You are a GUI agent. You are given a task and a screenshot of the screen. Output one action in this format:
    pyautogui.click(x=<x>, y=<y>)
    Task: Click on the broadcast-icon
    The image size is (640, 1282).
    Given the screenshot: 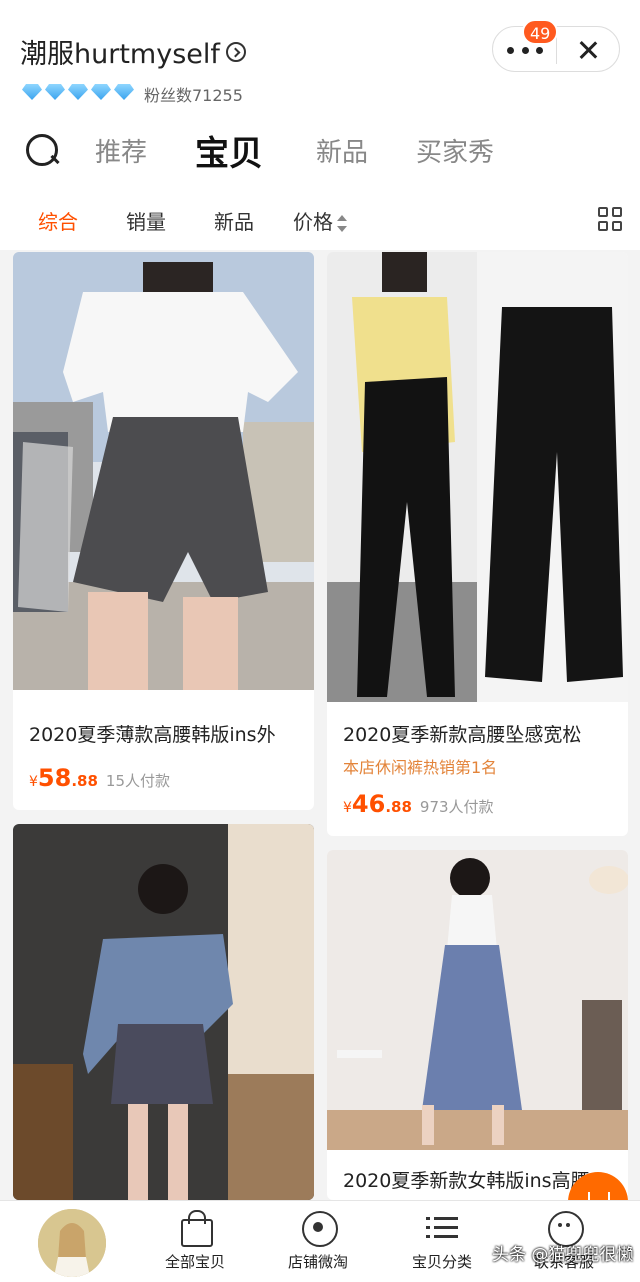 What is the action you would take?
    pyautogui.click(x=319, y=1228)
    